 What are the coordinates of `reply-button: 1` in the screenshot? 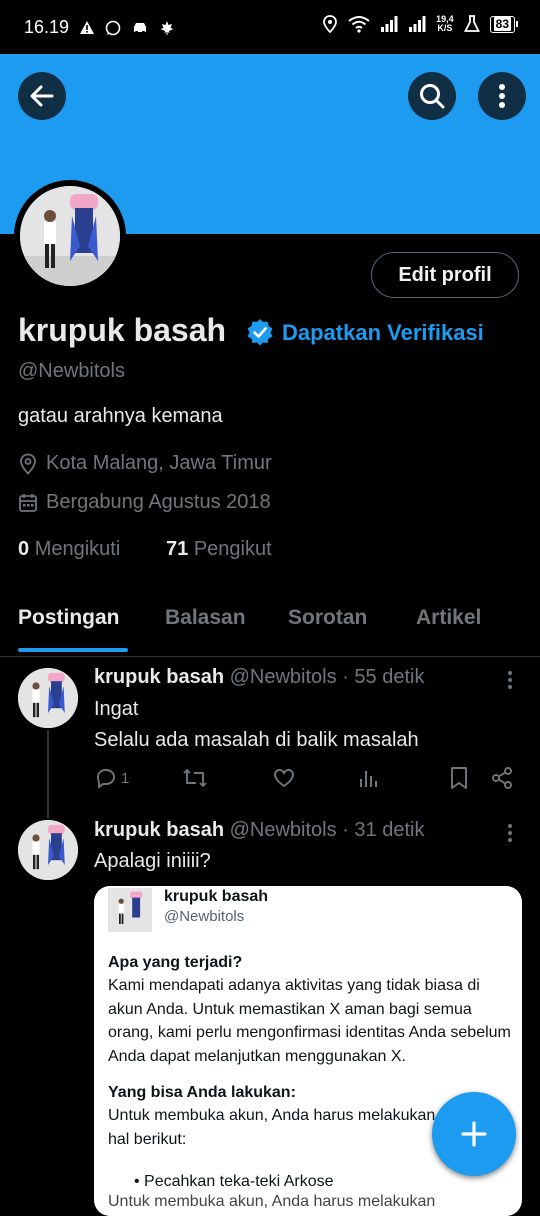 It's located at (111, 778).